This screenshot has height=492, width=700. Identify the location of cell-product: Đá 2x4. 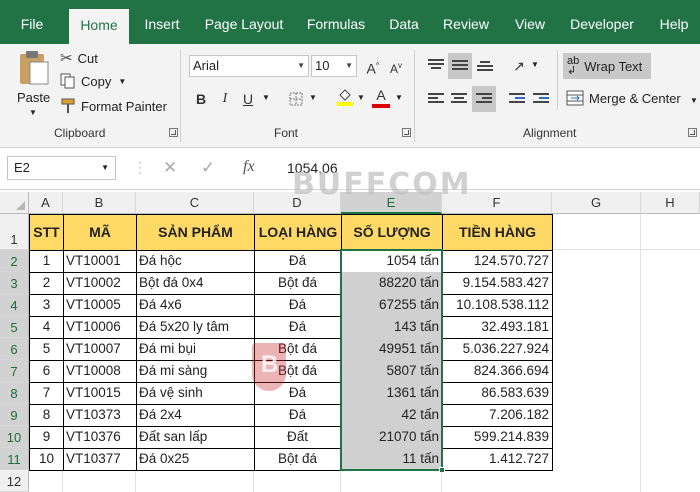
(195, 415).